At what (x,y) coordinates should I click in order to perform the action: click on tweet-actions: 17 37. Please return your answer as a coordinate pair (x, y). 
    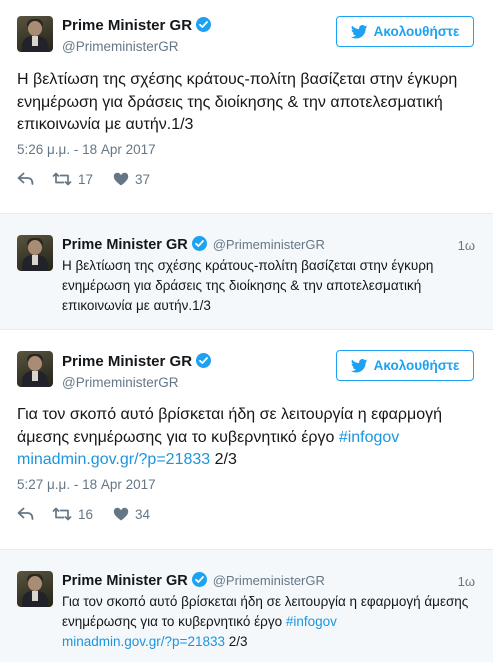
    Looking at the image, I should click on (83, 179).